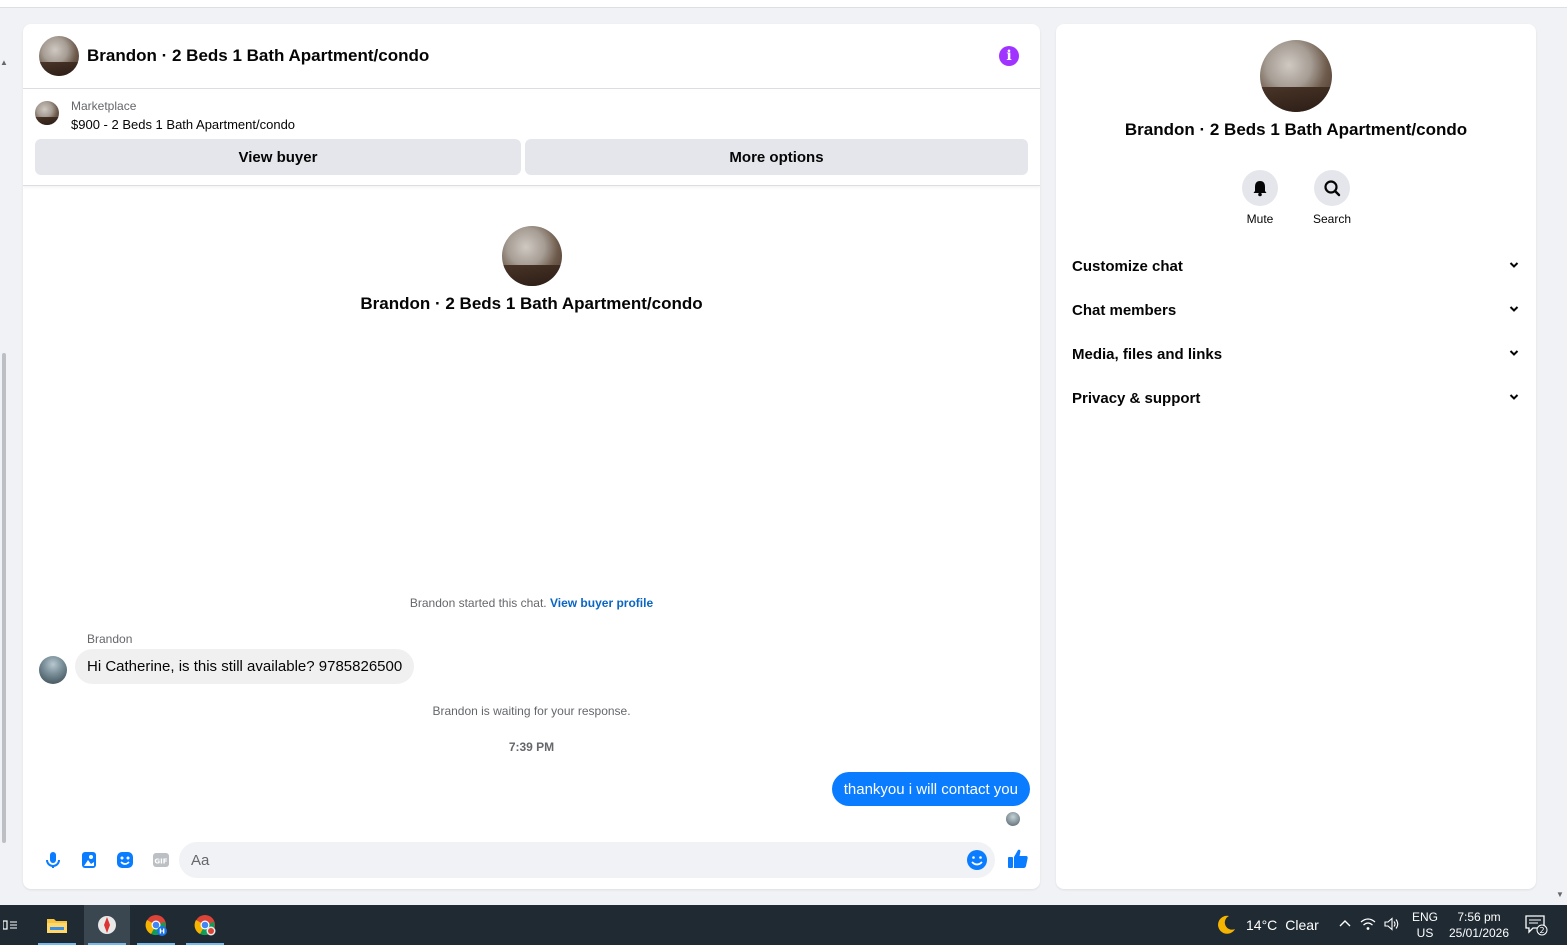 This screenshot has width=1567, height=945. I want to click on wifi-icon, so click(1368, 925).